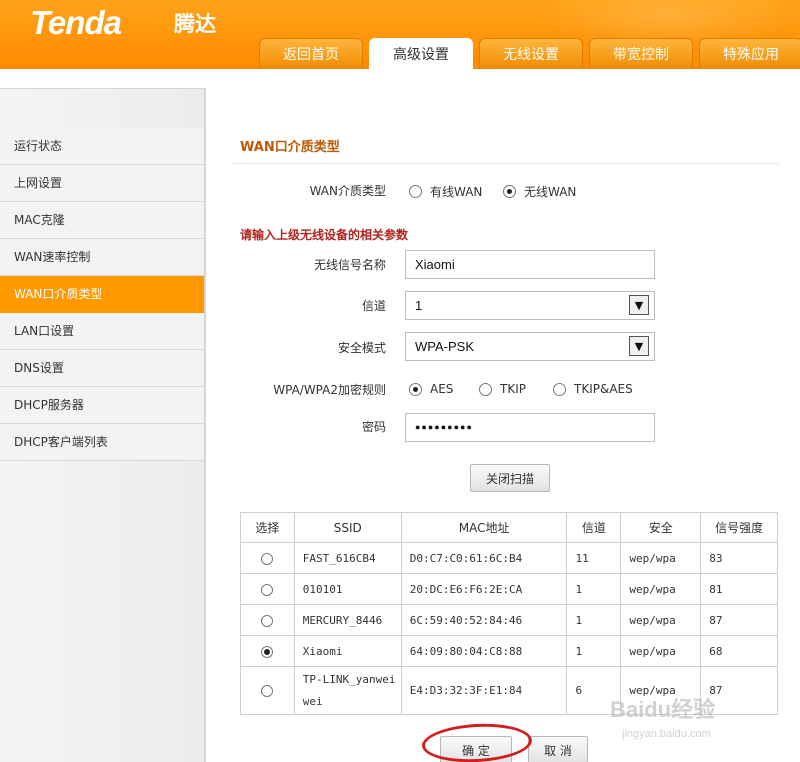 The width and height of the screenshot is (800, 762). What do you see at coordinates (347, 527) in the screenshot?
I see `column-header-ssid: SSID` at bounding box center [347, 527].